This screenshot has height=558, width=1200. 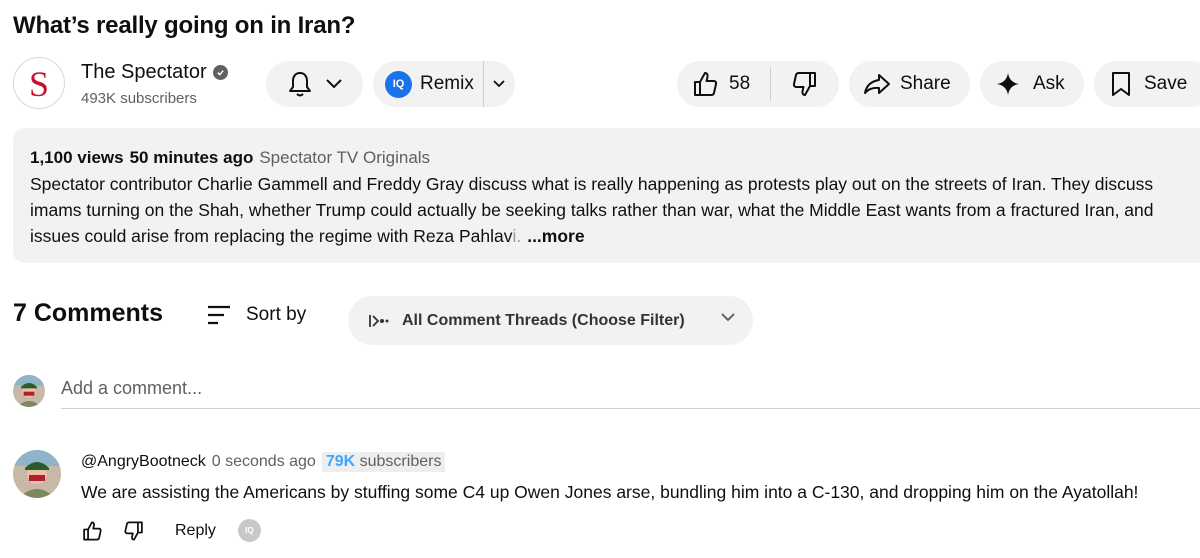 What do you see at coordinates (1049, 83) in the screenshot?
I see `ask-label: Ask` at bounding box center [1049, 83].